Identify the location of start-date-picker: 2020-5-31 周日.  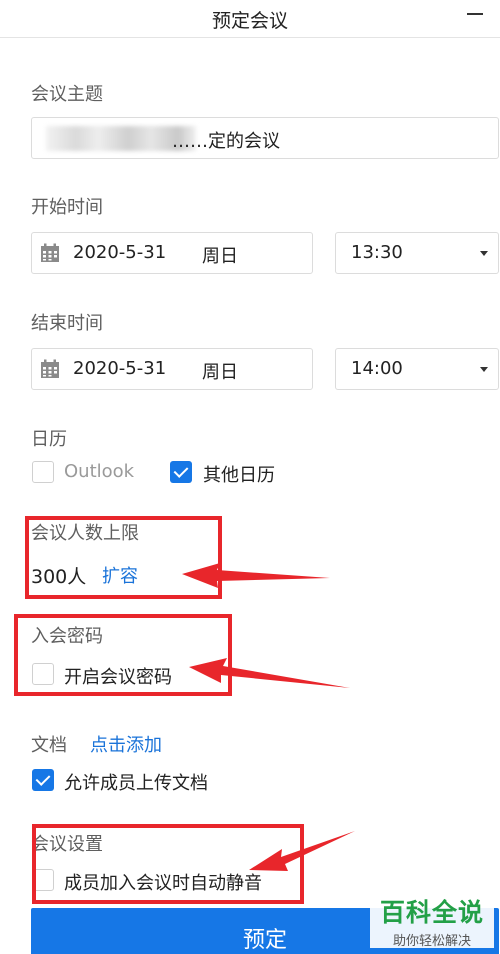
(172, 253).